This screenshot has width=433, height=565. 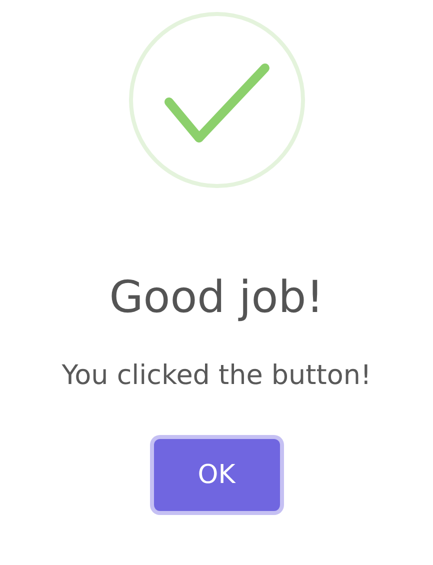 What do you see at coordinates (217, 375) in the screenshot?
I see `dialog-message: You clicked the button!` at bounding box center [217, 375].